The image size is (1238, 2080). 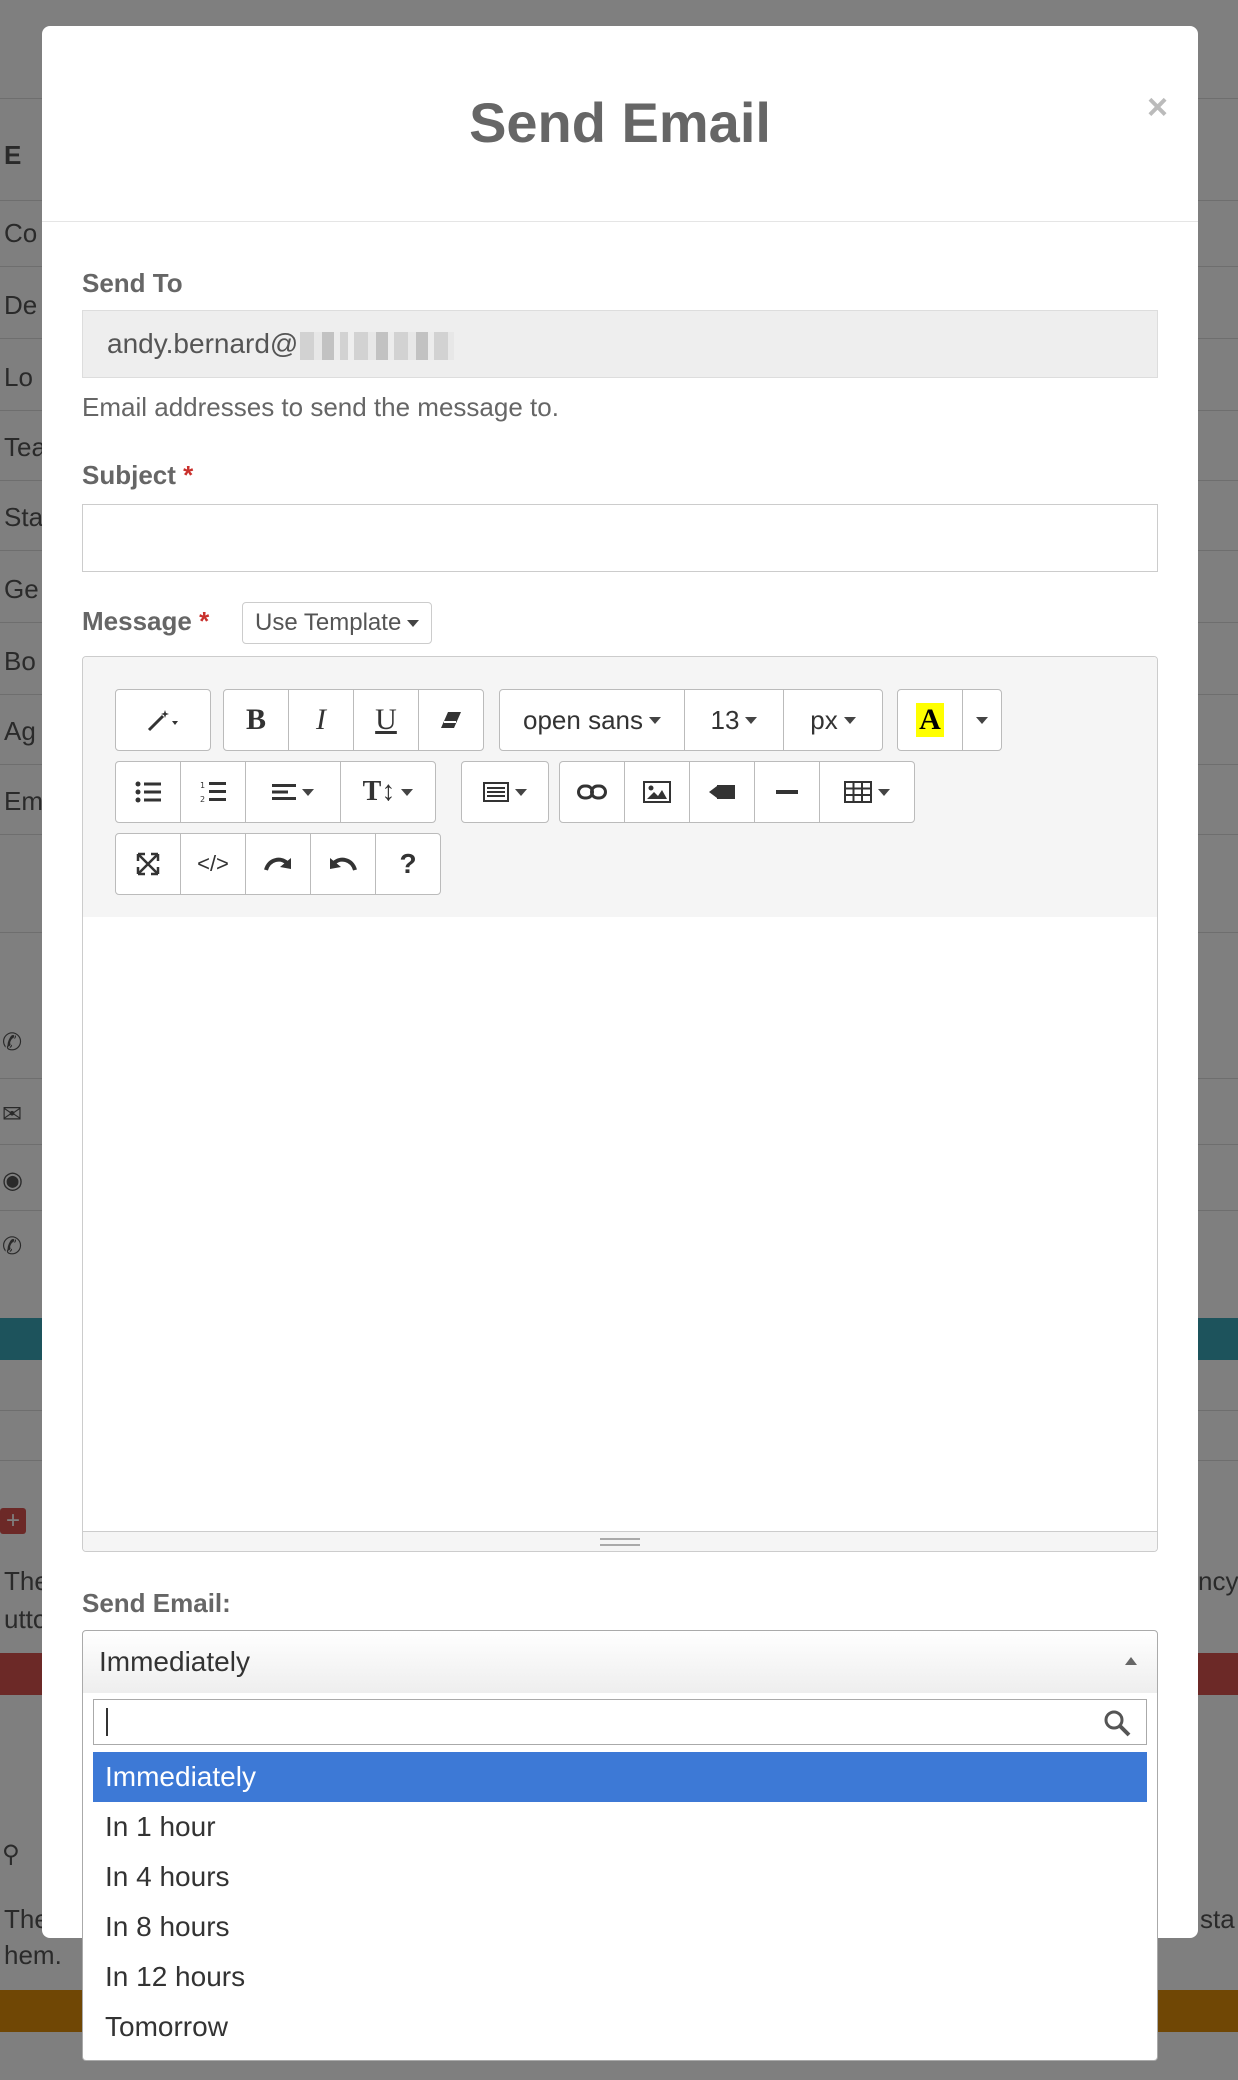 I want to click on ordered-list-button: 12, so click(x=213, y=792).